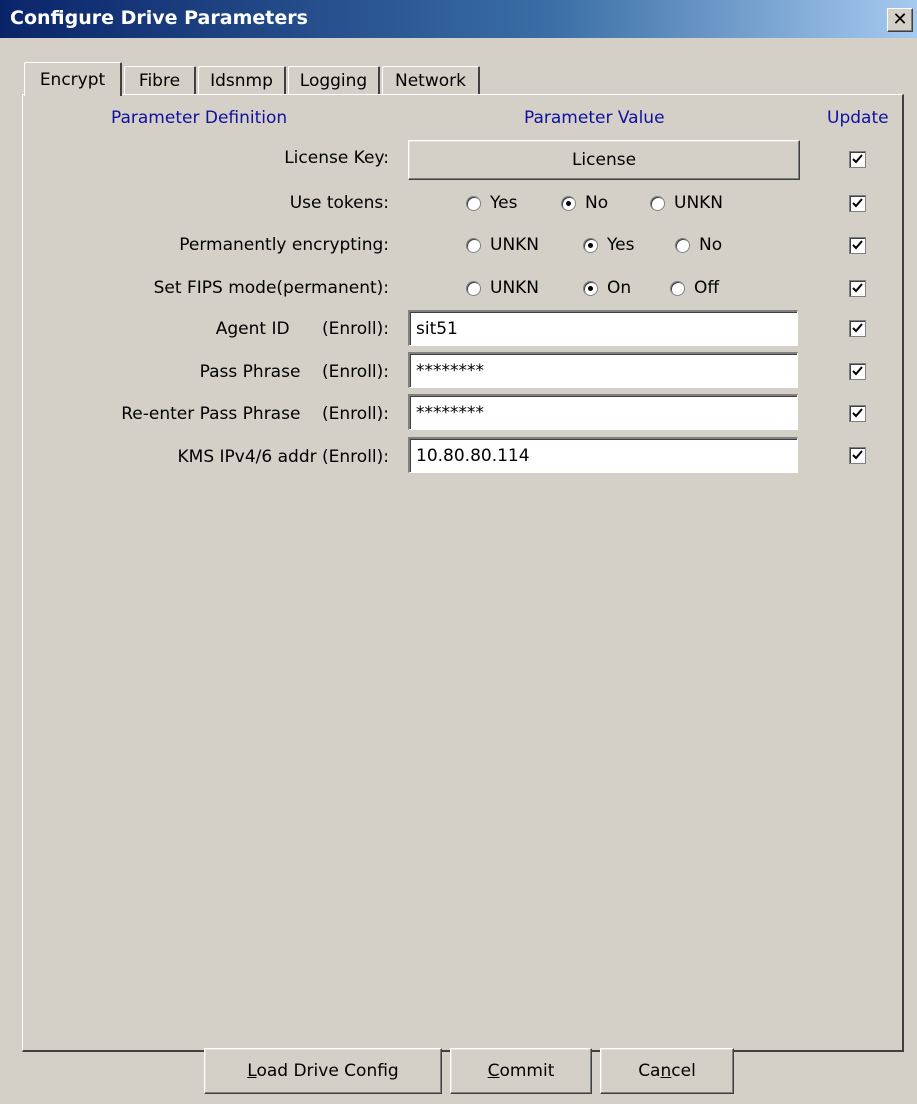 The image size is (917, 1104). I want to click on perm-encrypting-unkn-radio: UNKN, so click(502, 245).